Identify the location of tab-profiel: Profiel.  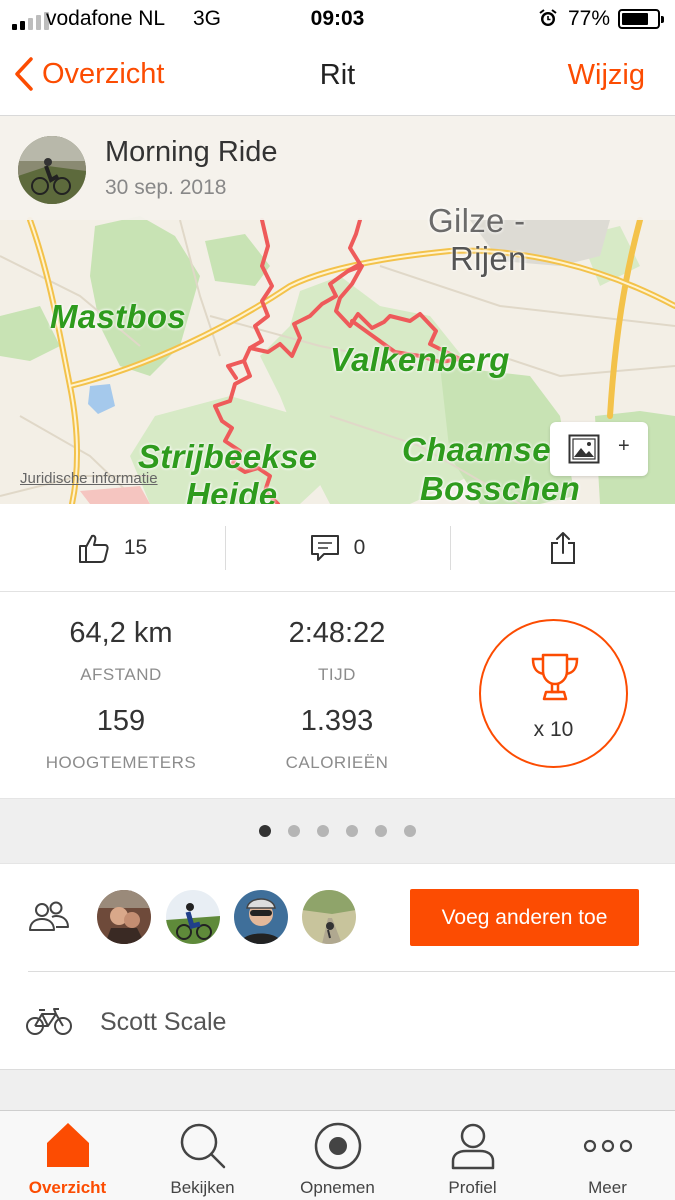
(472, 1155).